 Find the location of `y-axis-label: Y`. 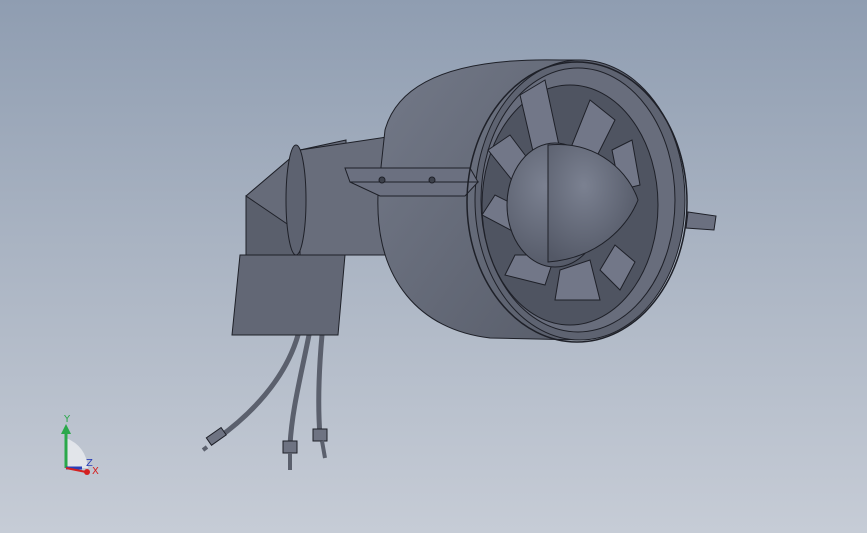

y-axis-label: Y is located at coordinates (67, 419).